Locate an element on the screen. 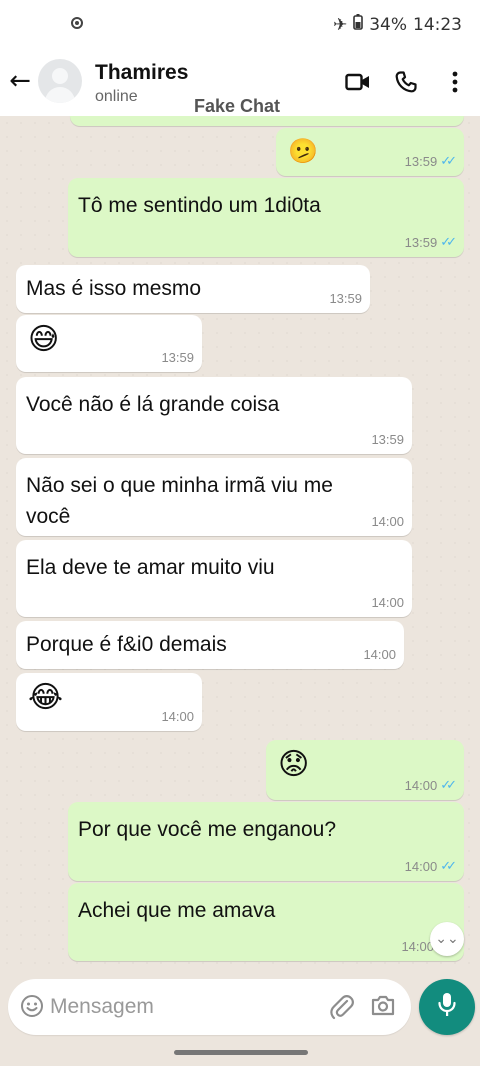 This screenshot has width=480, height=1066. message-text: Não sei o que minha irmã viu me você is located at coordinates (179, 501).